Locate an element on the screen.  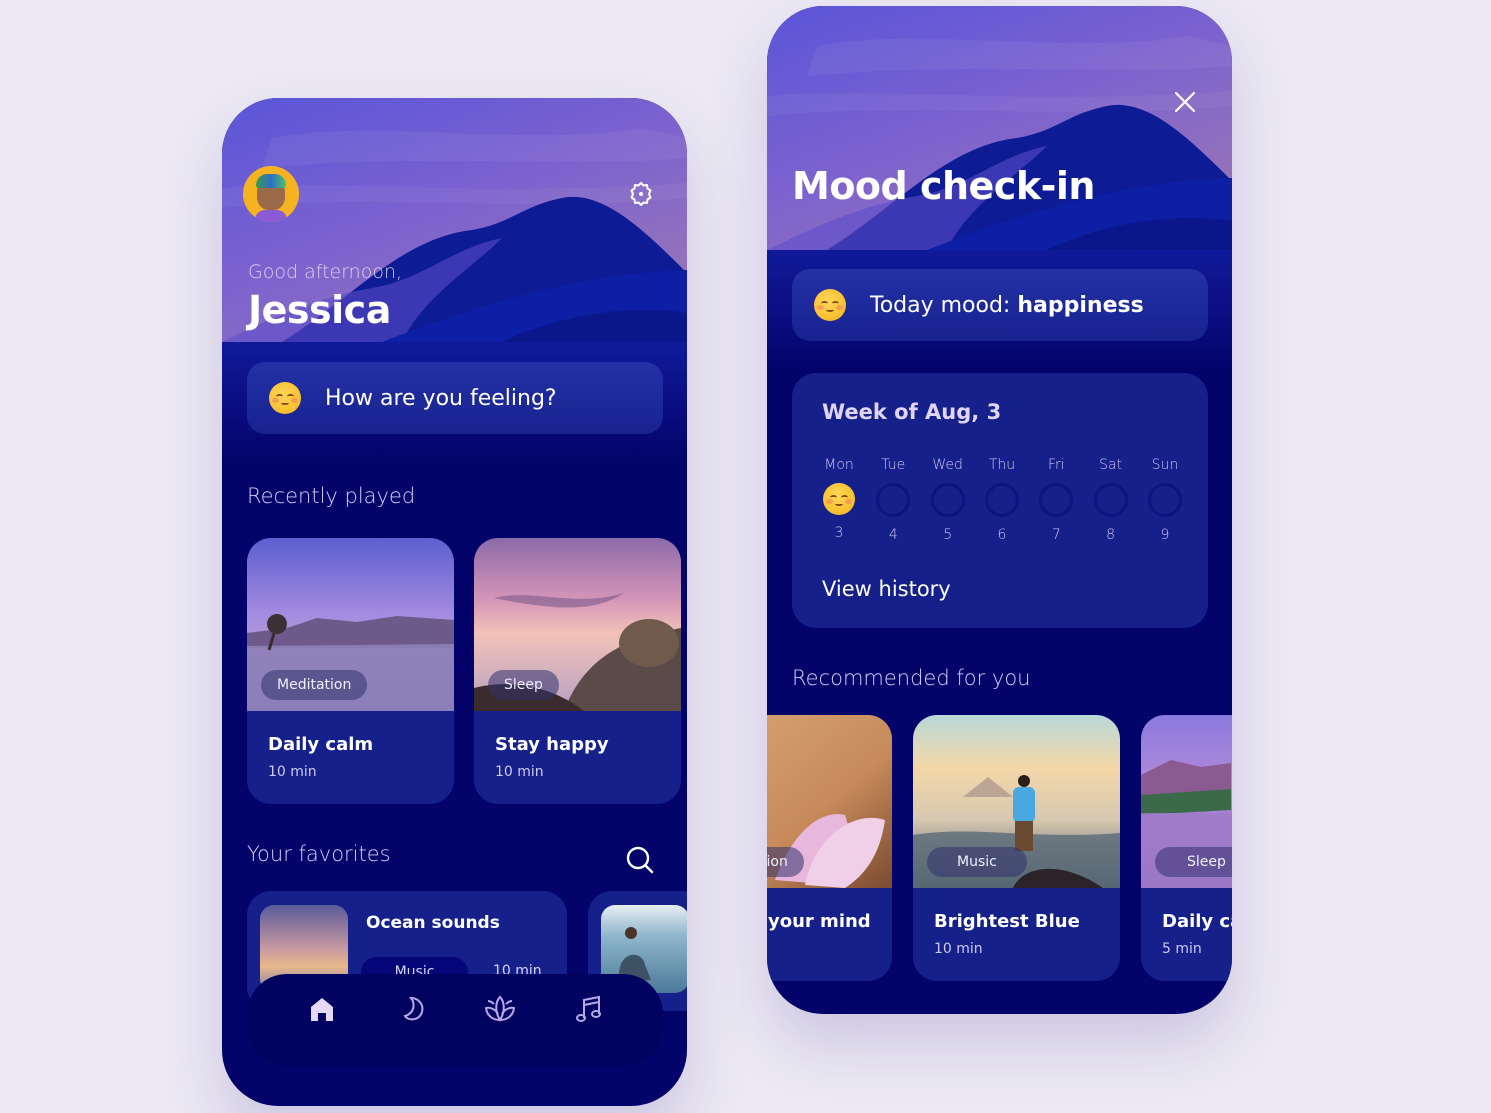
mood-prompt-button: How are you feeling? is located at coordinates (455, 398).